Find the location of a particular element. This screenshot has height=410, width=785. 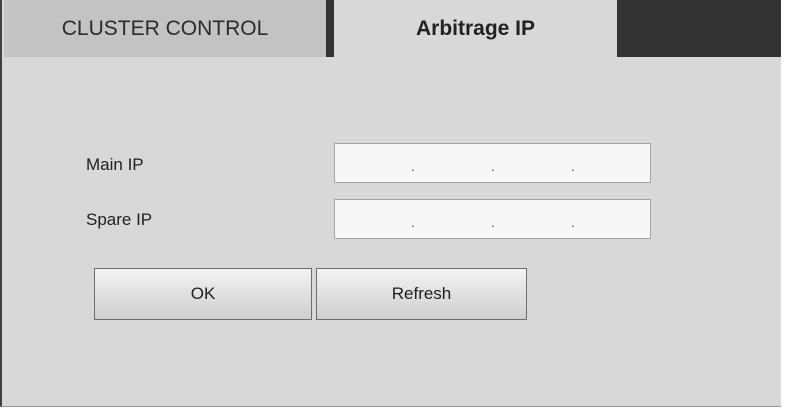

tab-arbitrage-ip: Arbitrage IP is located at coordinates (475, 28).